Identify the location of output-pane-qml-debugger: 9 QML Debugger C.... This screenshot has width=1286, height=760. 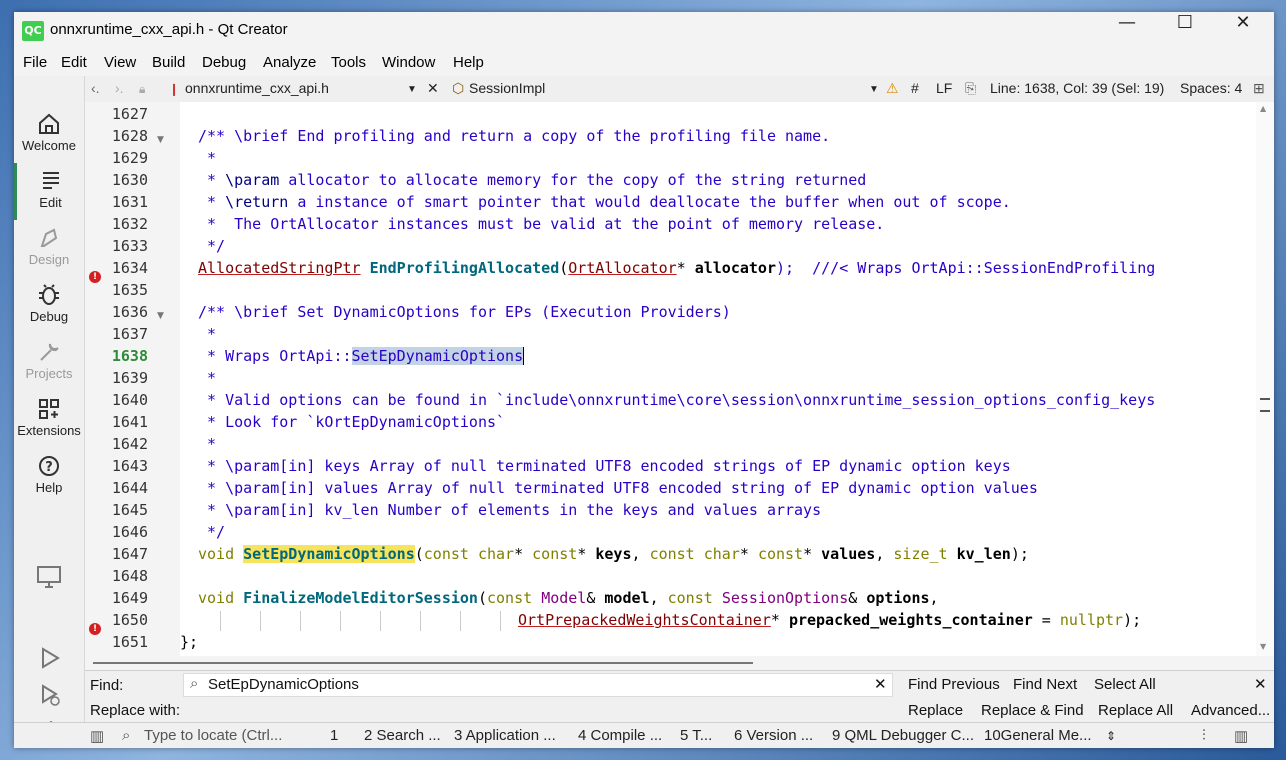
(903, 735).